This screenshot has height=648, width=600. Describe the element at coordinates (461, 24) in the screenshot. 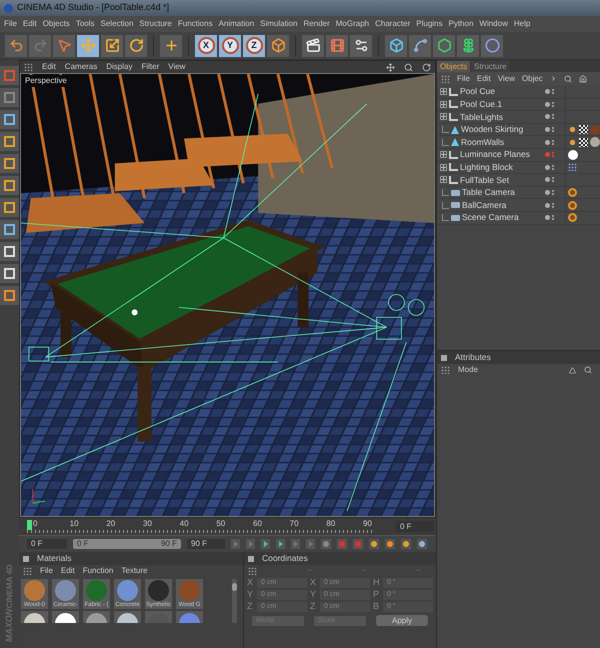

I see `menu-item: Python` at that location.